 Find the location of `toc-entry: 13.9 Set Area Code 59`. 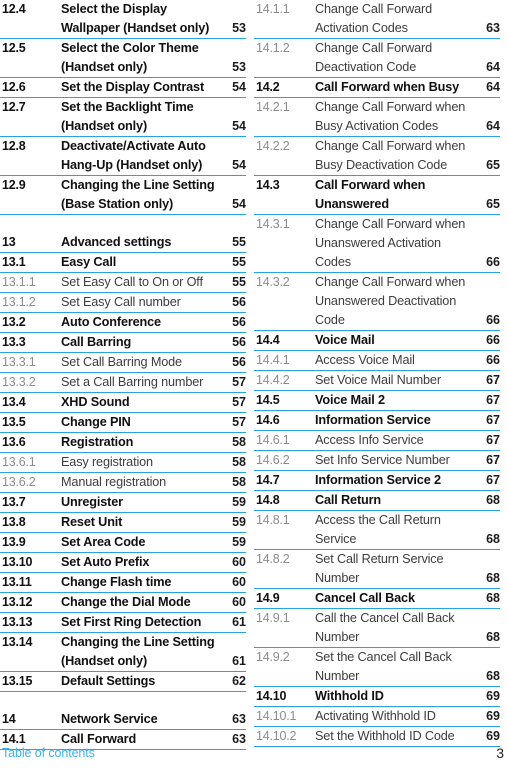

toc-entry: 13.9 Set Area Code 59 is located at coordinates (123, 543).